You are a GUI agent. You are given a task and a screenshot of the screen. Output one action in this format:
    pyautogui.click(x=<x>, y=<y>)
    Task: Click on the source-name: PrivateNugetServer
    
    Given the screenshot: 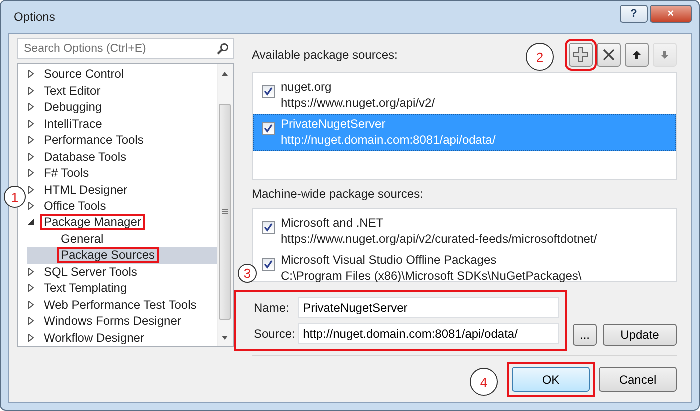 What is the action you would take?
    pyautogui.click(x=333, y=124)
    